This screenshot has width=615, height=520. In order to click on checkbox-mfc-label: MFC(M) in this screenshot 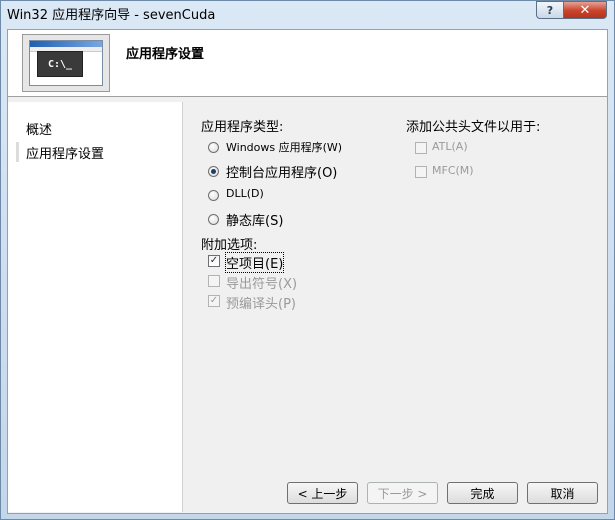, I will do `click(453, 170)`.